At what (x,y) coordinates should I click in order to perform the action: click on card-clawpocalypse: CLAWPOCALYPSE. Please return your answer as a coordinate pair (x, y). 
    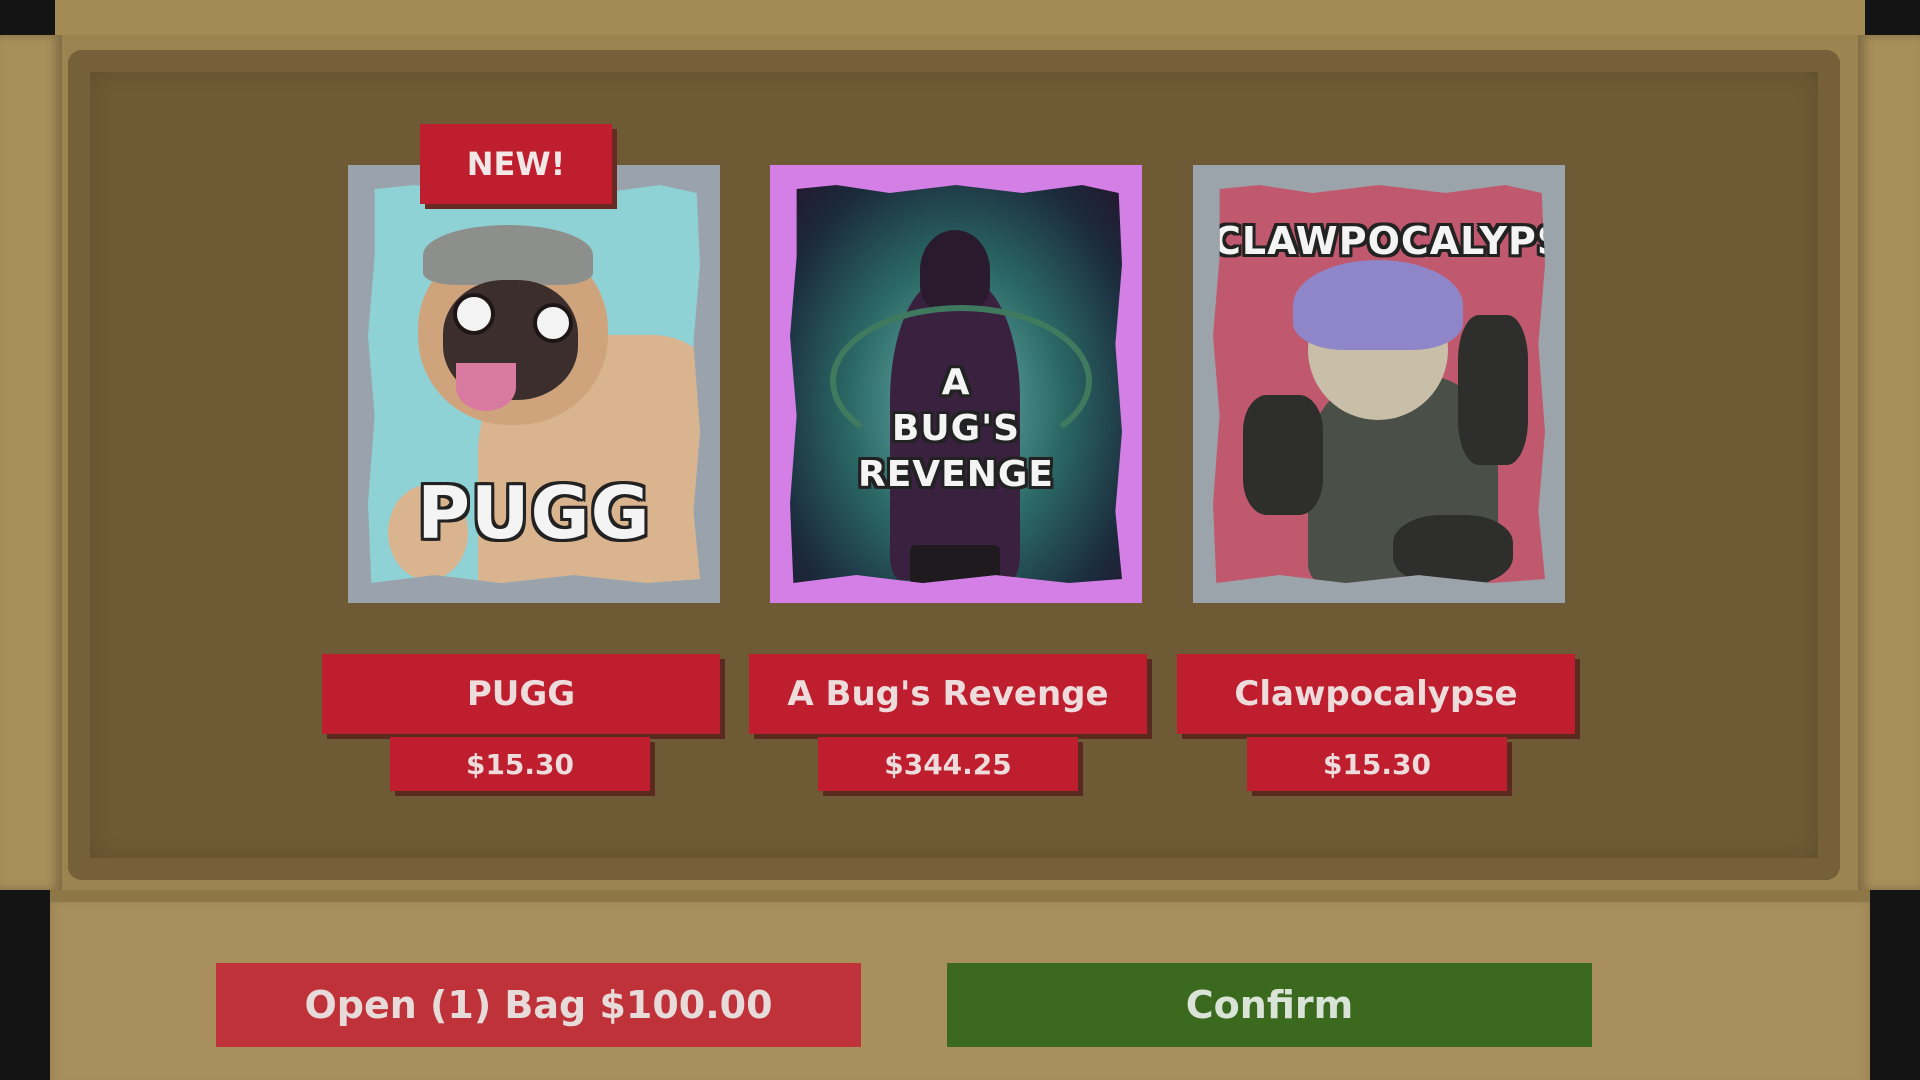
    Looking at the image, I should click on (1379, 384).